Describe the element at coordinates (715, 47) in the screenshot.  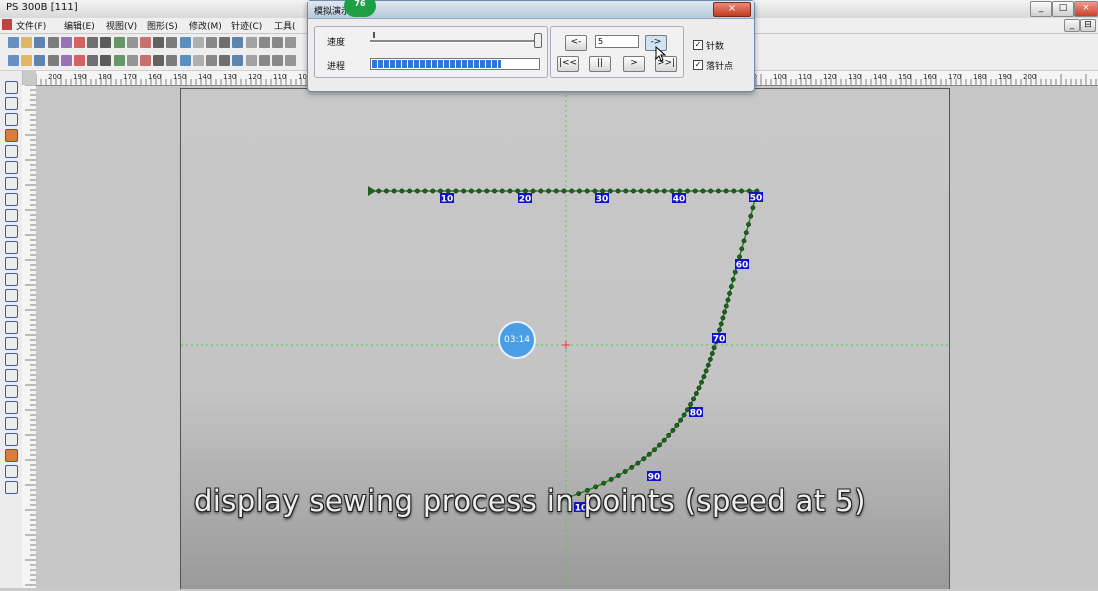
I see `stitch-count-label: 针数` at that location.